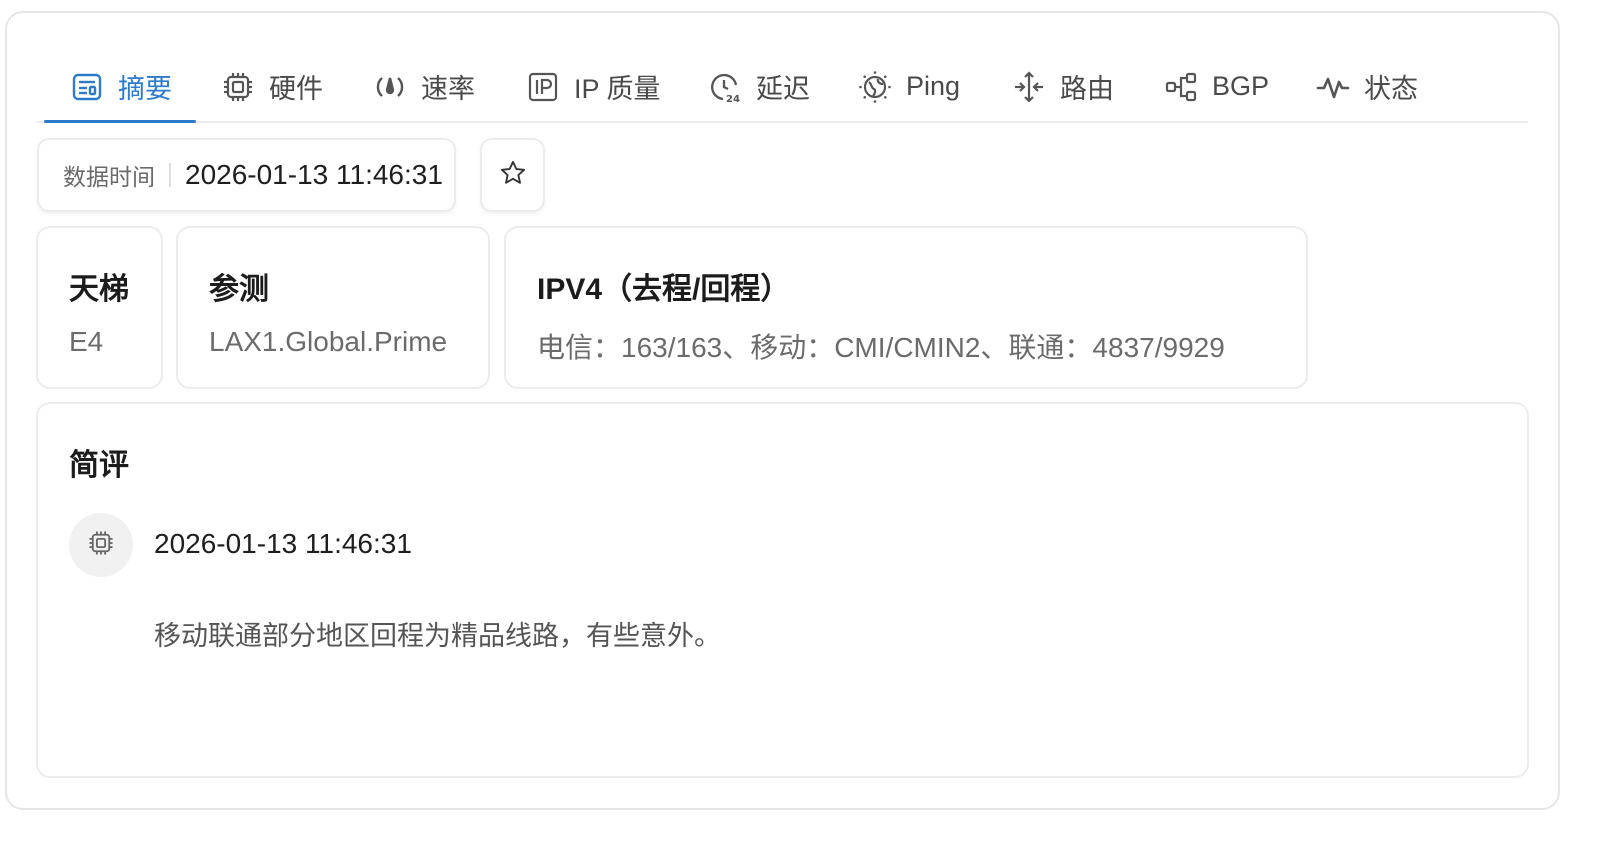  I want to click on globe-icon, so click(875, 87).